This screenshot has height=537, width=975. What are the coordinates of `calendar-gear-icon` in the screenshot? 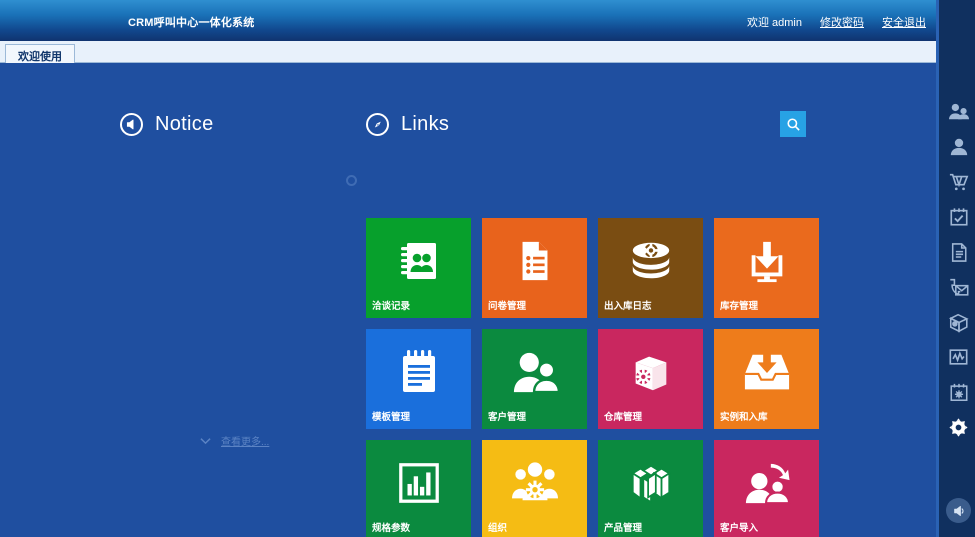 It's located at (959, 392).